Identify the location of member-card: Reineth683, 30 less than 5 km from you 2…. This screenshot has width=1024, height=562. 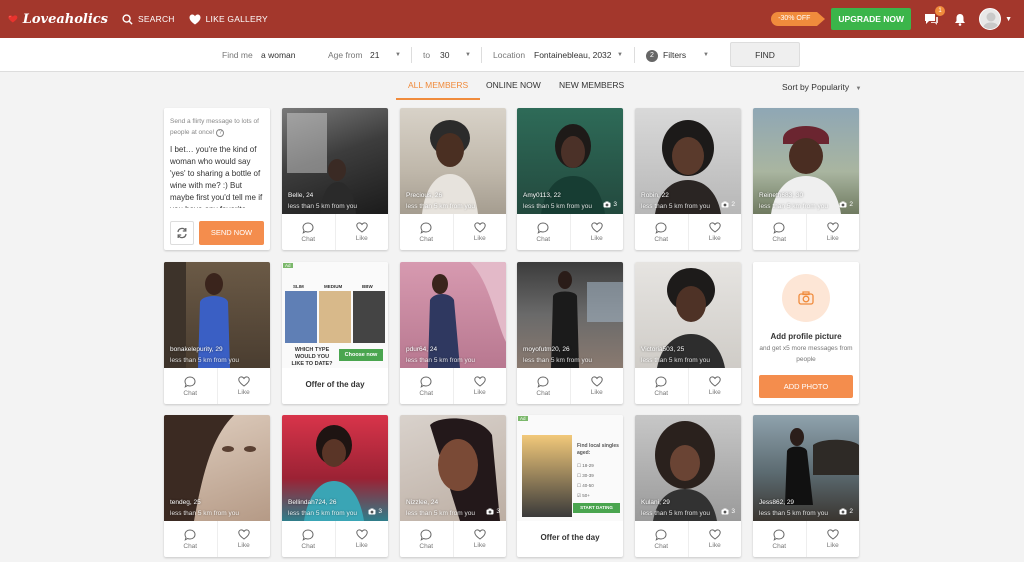
(806, 179).